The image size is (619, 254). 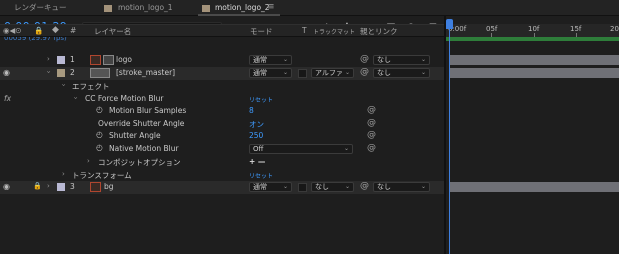 I want to click on effect-name: CC Force Motion Blur, so click(x=124, y=98).